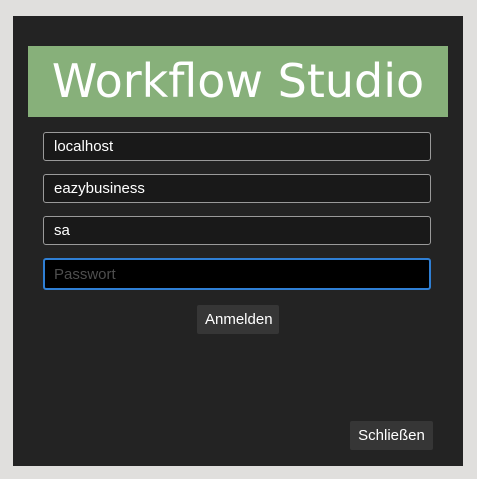 This screenshot has width=477, height=479. I want to click on password-input, so click(237, 274).